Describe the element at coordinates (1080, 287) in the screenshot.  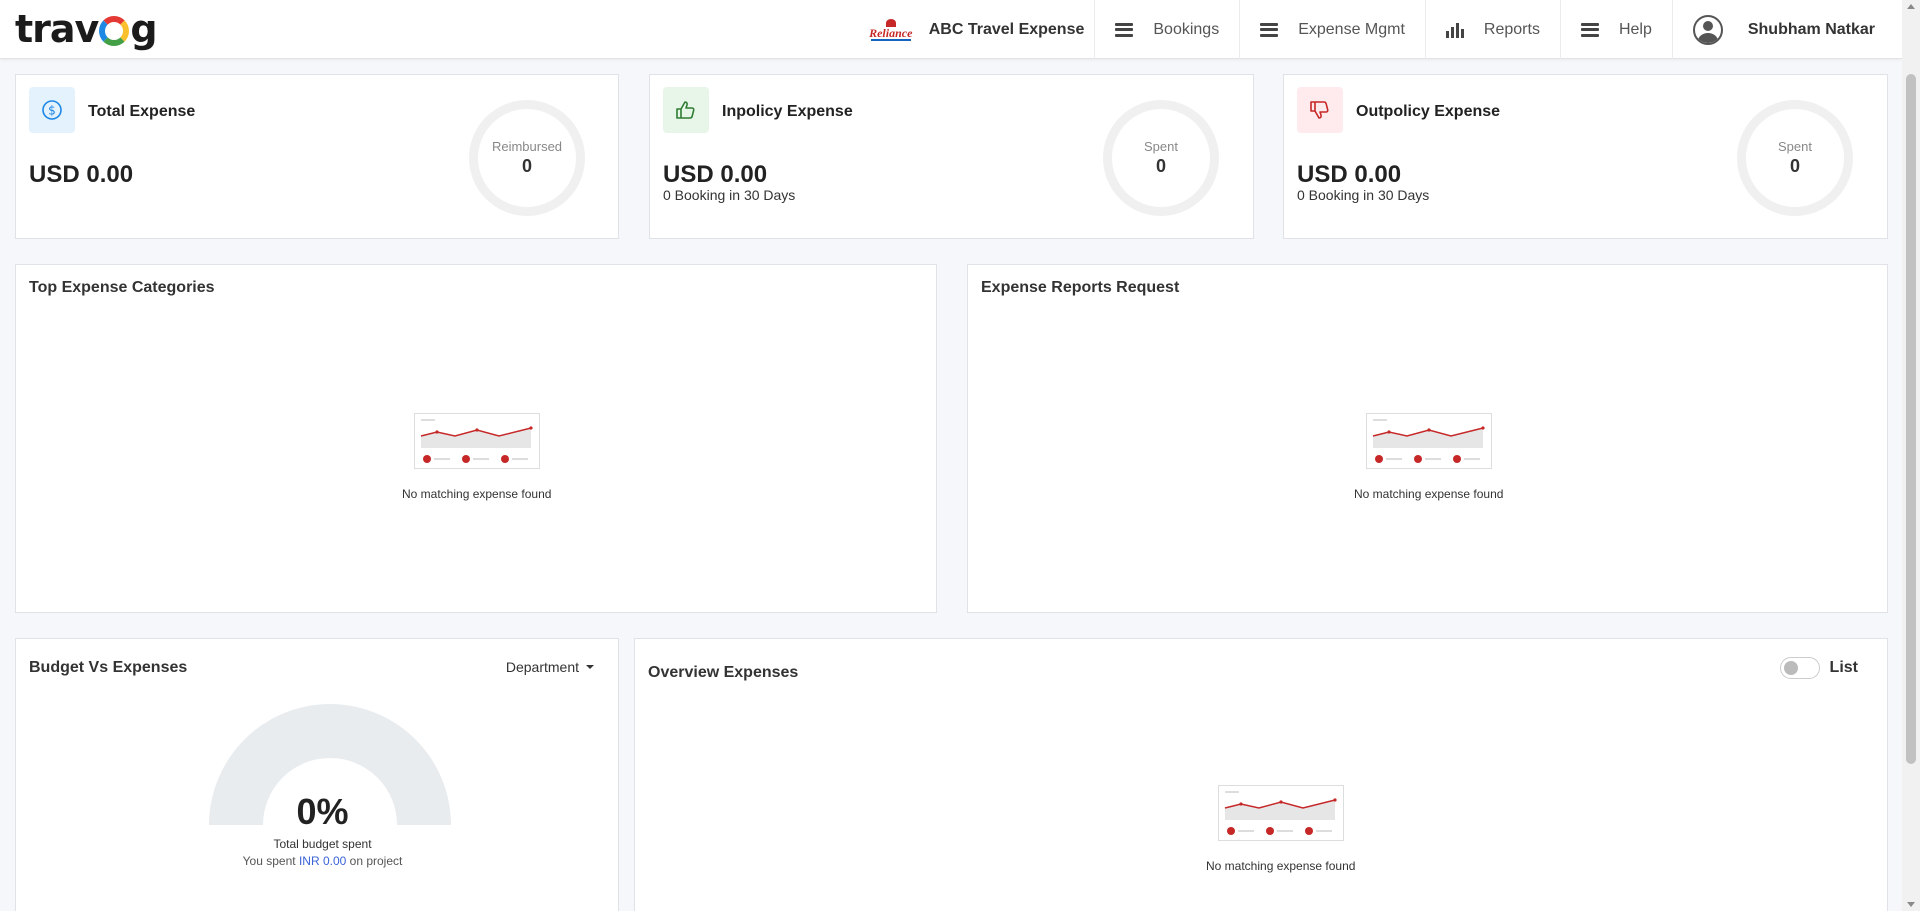
I see `panel-title: Expense Reports Request` at that location.